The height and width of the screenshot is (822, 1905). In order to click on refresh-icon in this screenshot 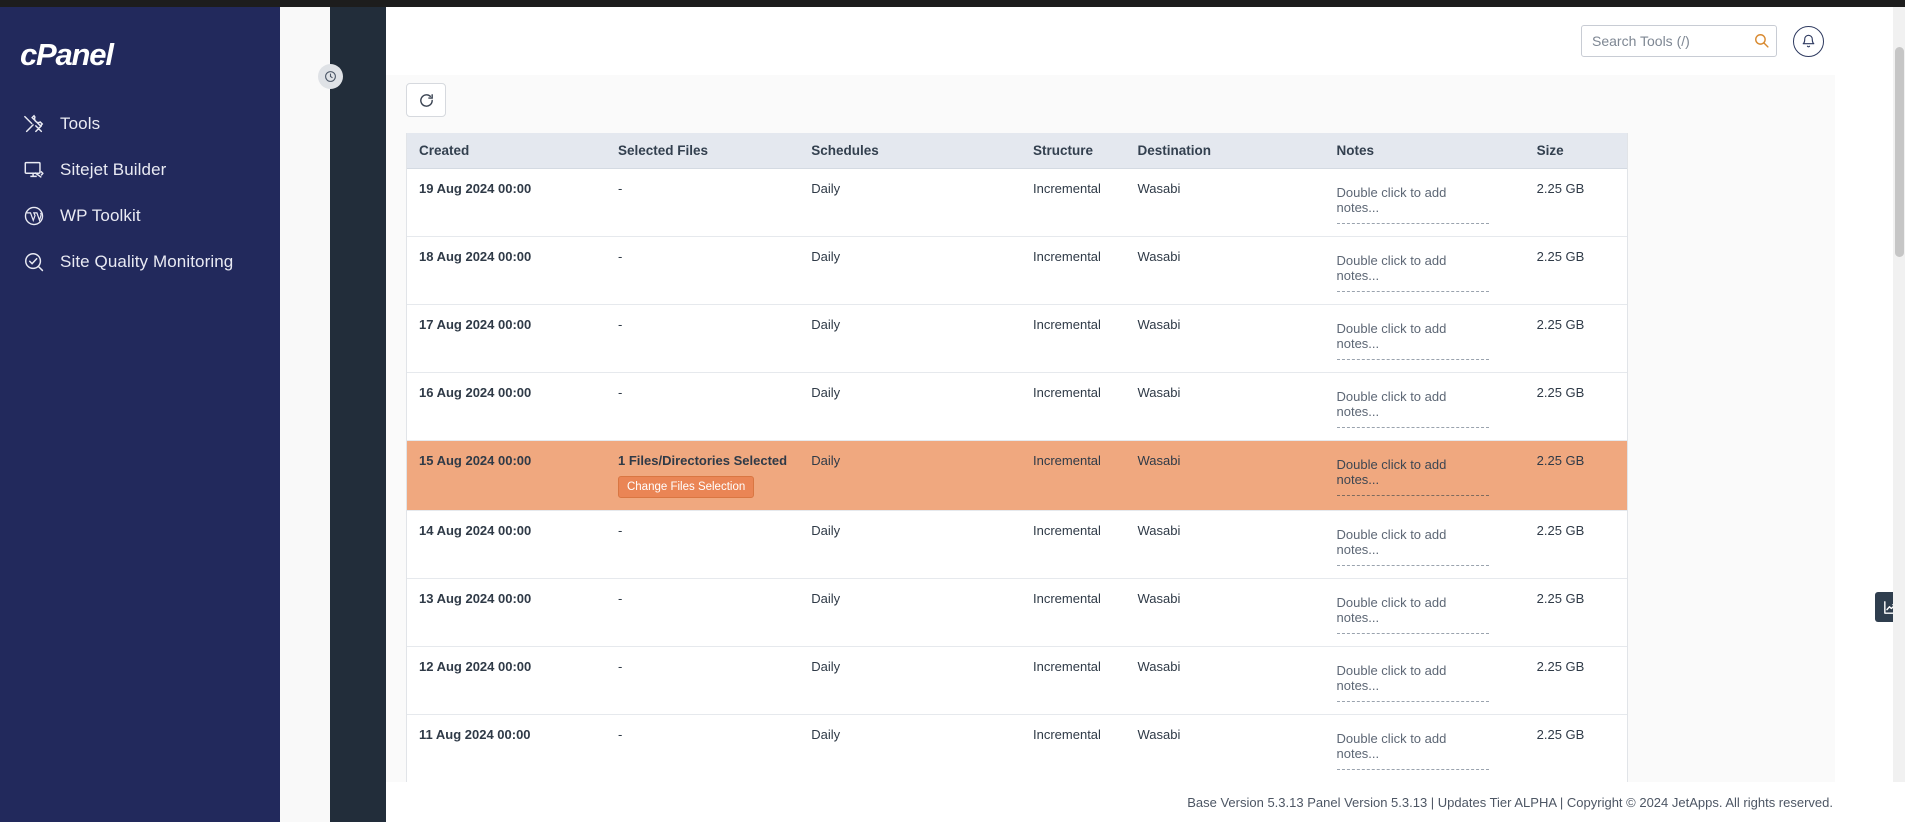, I will do `click(426, 100)`.